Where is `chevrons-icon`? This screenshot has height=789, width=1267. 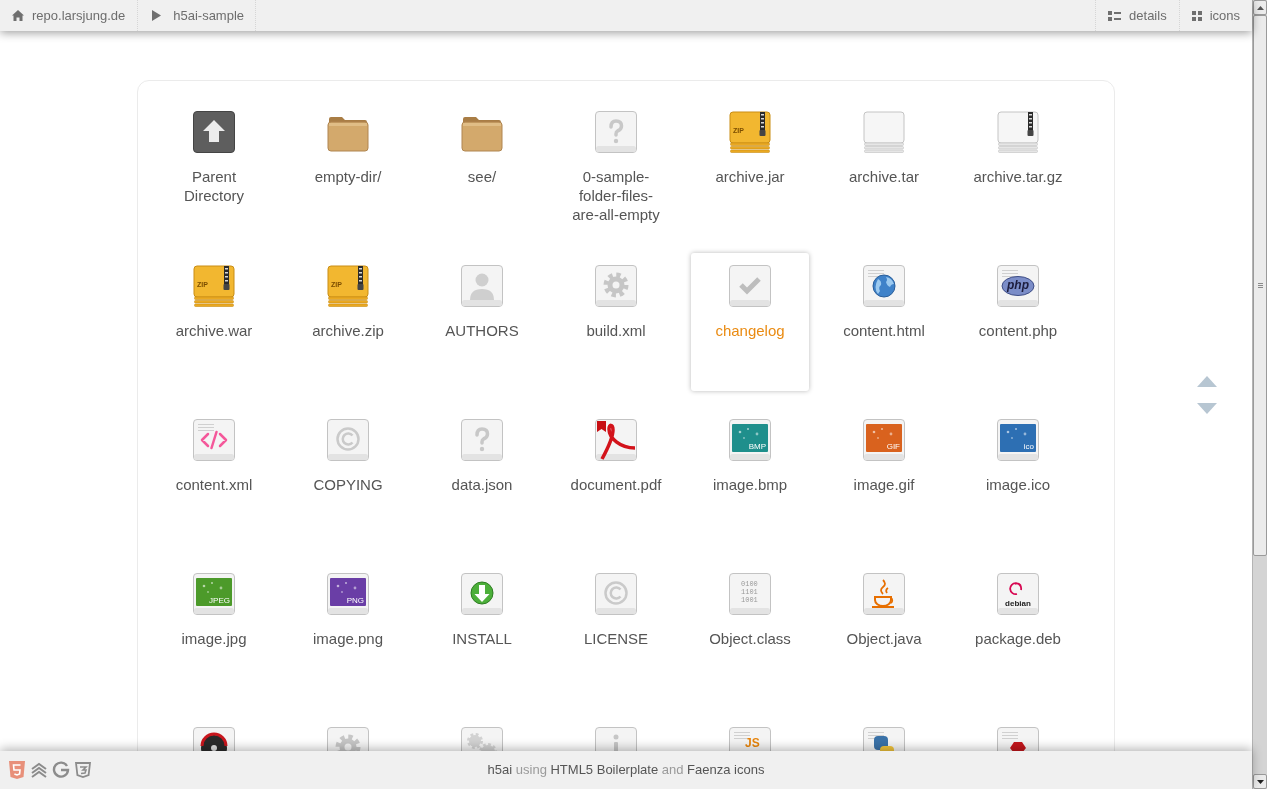
chevrons-icon is located at coordinates (39, 770).